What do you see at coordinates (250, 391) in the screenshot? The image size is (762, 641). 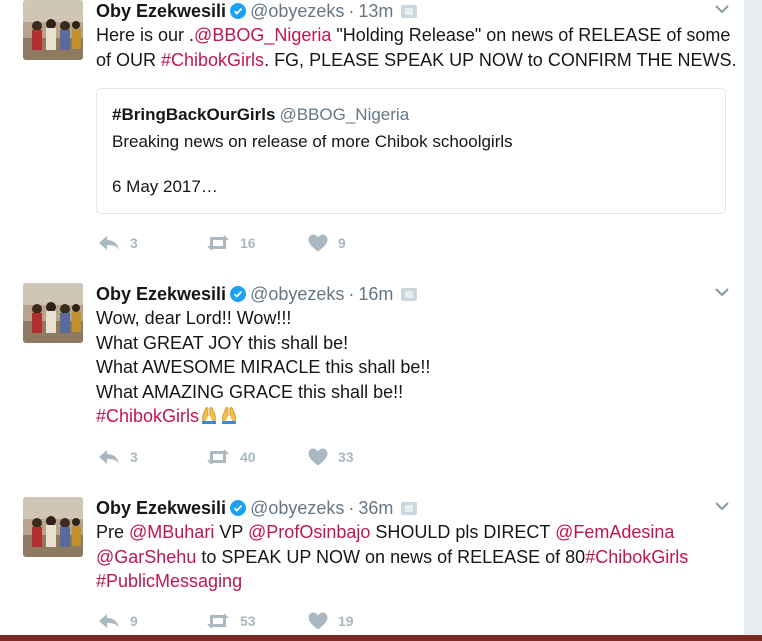 I see `text-segment: What AMAZING GRACE this shall be!!` at bounding box center [250, 391].